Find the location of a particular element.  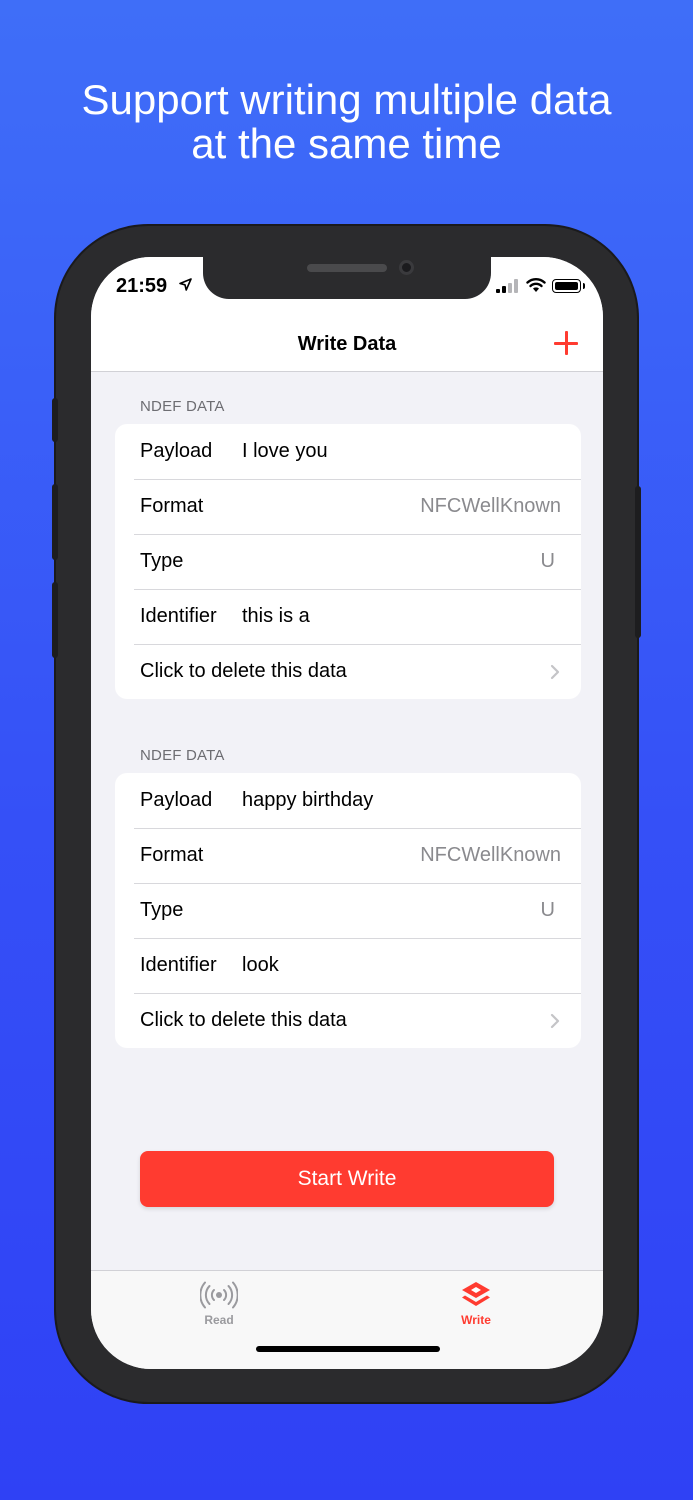

identifier-value: this is a is located at coordinates (401, 616).